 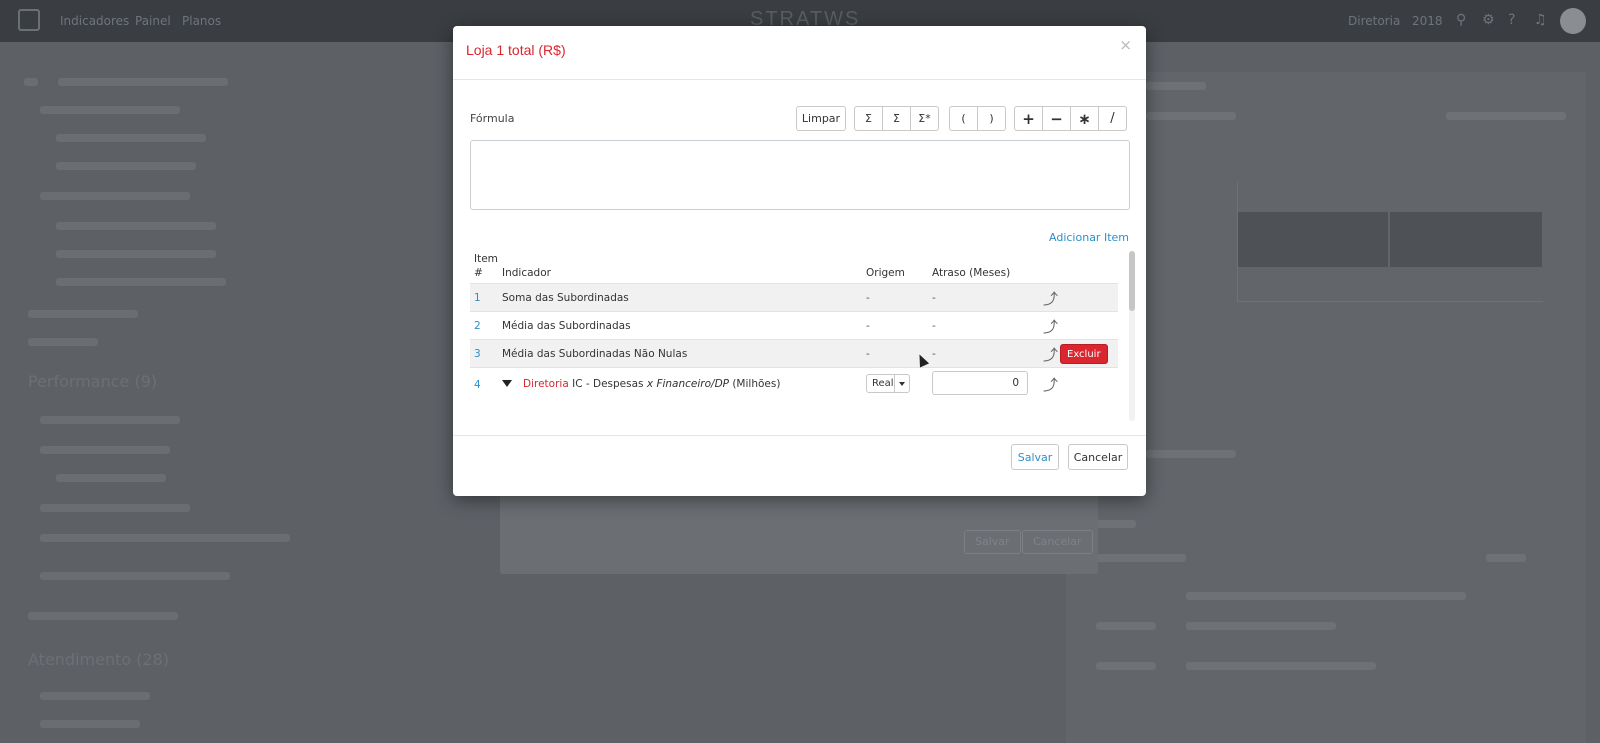 I want to click on cancel-button: Cancelar, so click(x=1098, y=457).